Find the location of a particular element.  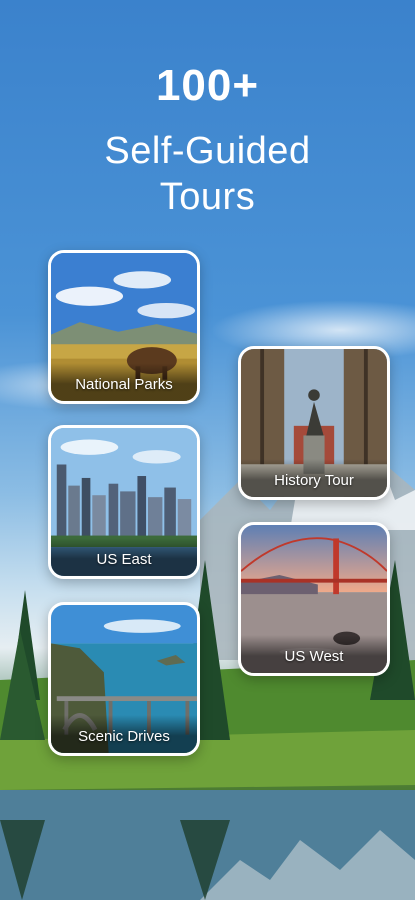

category-label: History Tour is located at coordinates (314, 478).